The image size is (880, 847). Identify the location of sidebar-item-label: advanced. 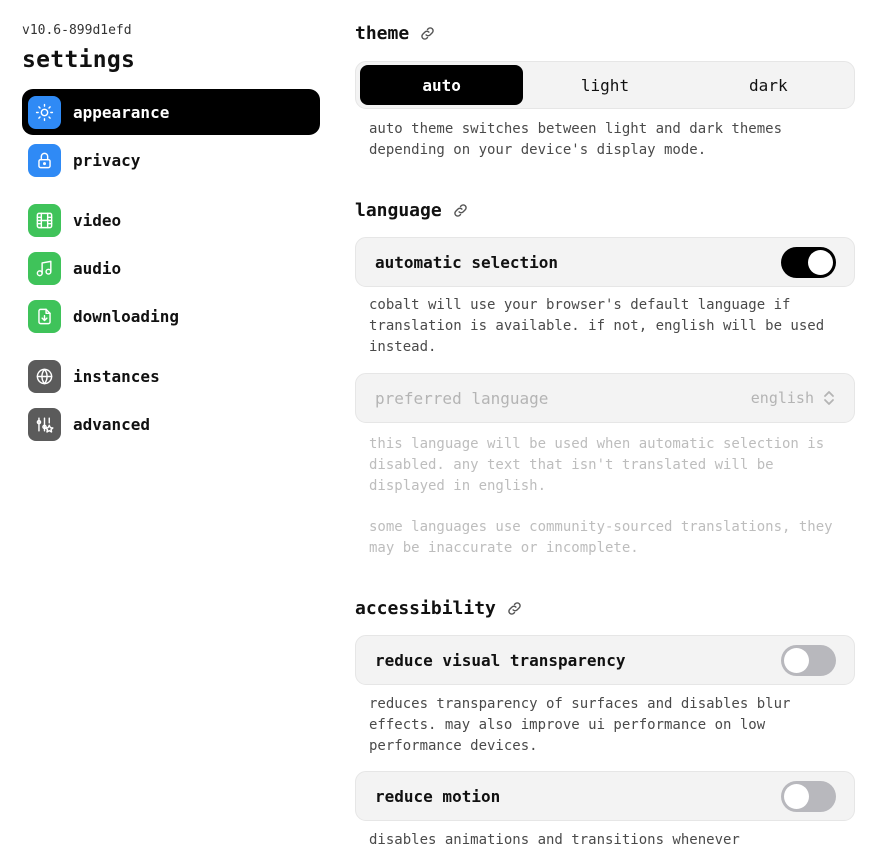
(112, 424).